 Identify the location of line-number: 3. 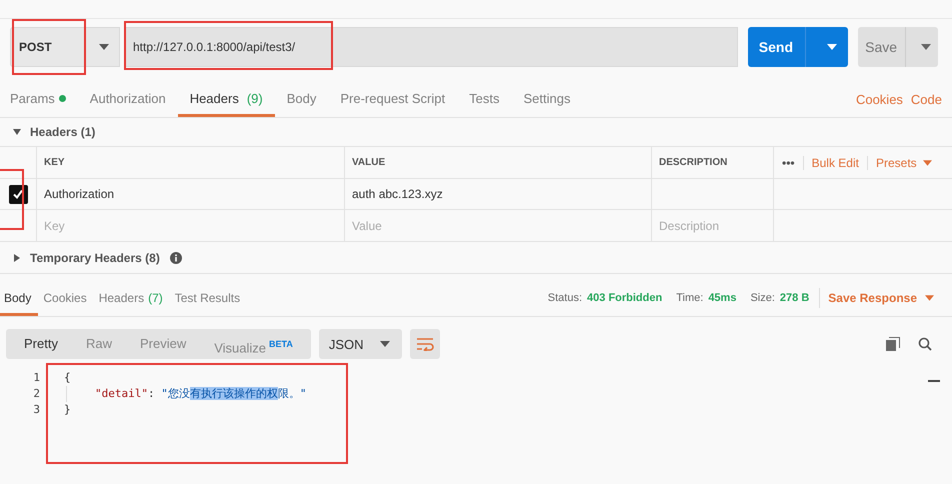
(36, 410).